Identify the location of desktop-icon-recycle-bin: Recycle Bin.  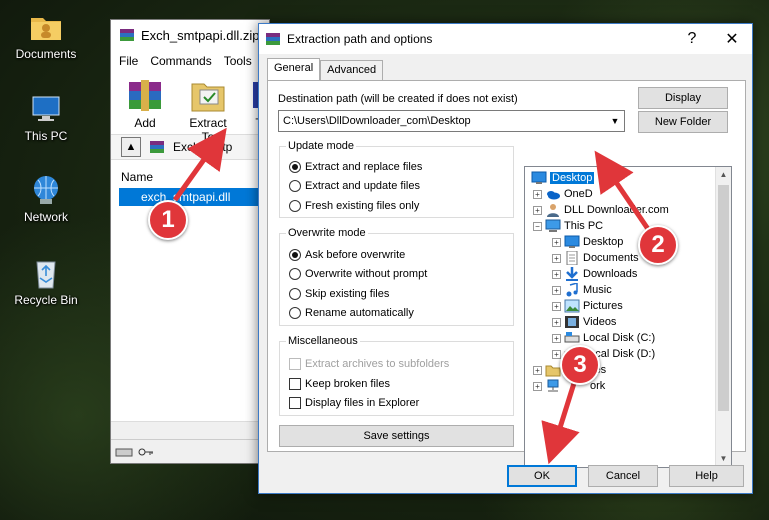
(46, 281).